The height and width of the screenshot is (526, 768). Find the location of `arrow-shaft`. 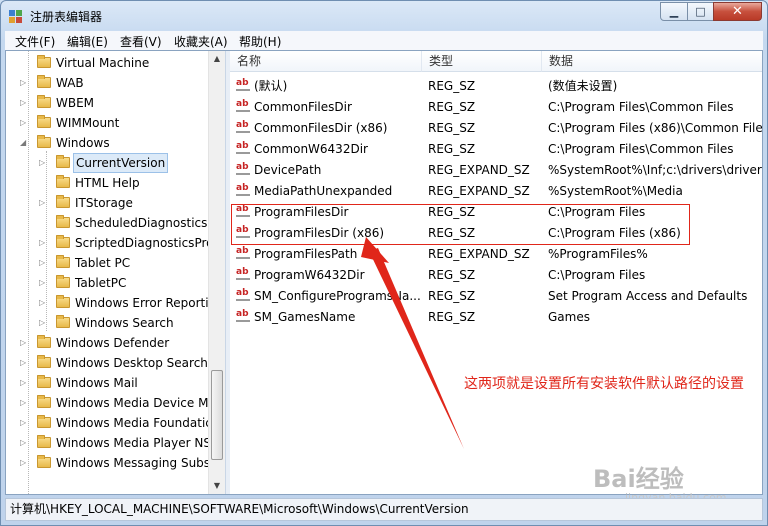

arrow-shaft is located at coordinates (416, 348).